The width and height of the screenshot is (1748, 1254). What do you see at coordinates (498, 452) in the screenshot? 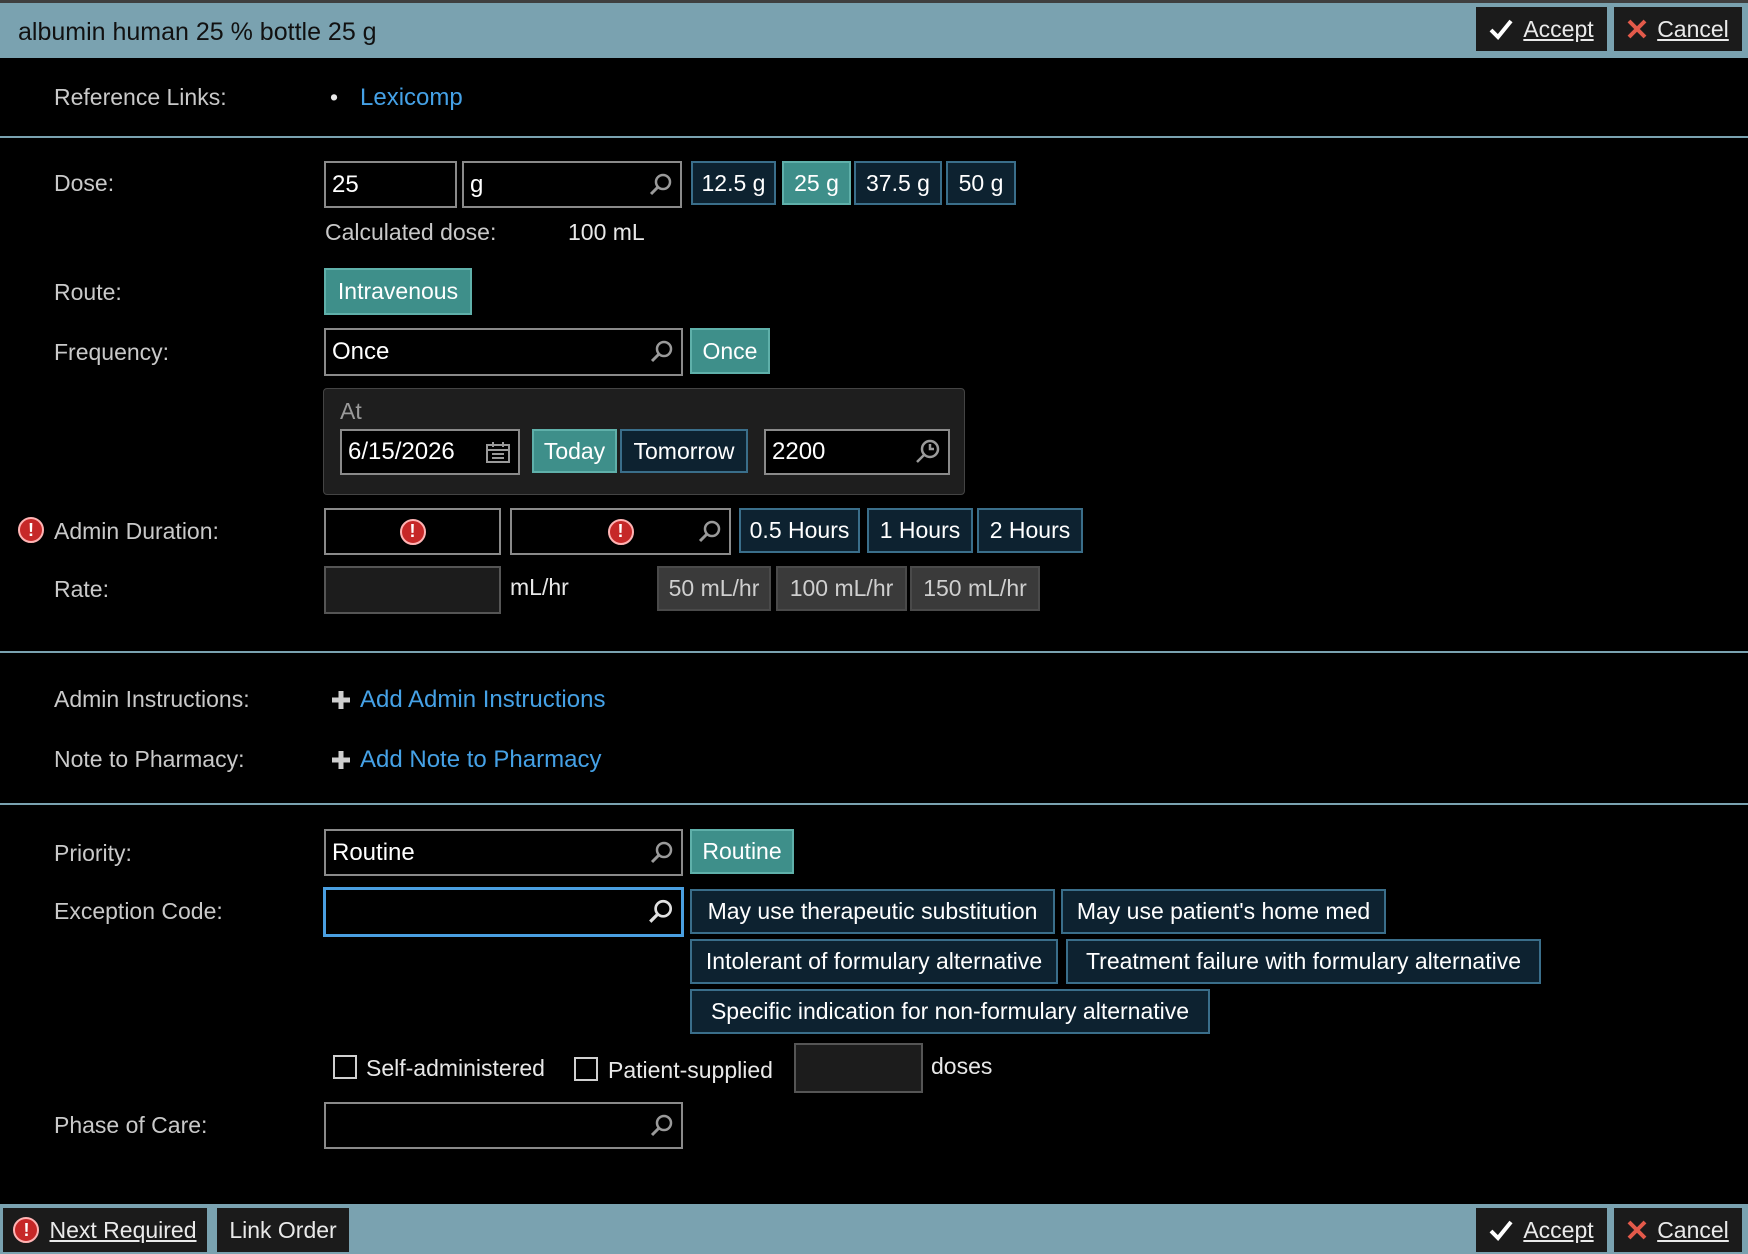
I see `calendar-icon` at bounding box center [498, 452].